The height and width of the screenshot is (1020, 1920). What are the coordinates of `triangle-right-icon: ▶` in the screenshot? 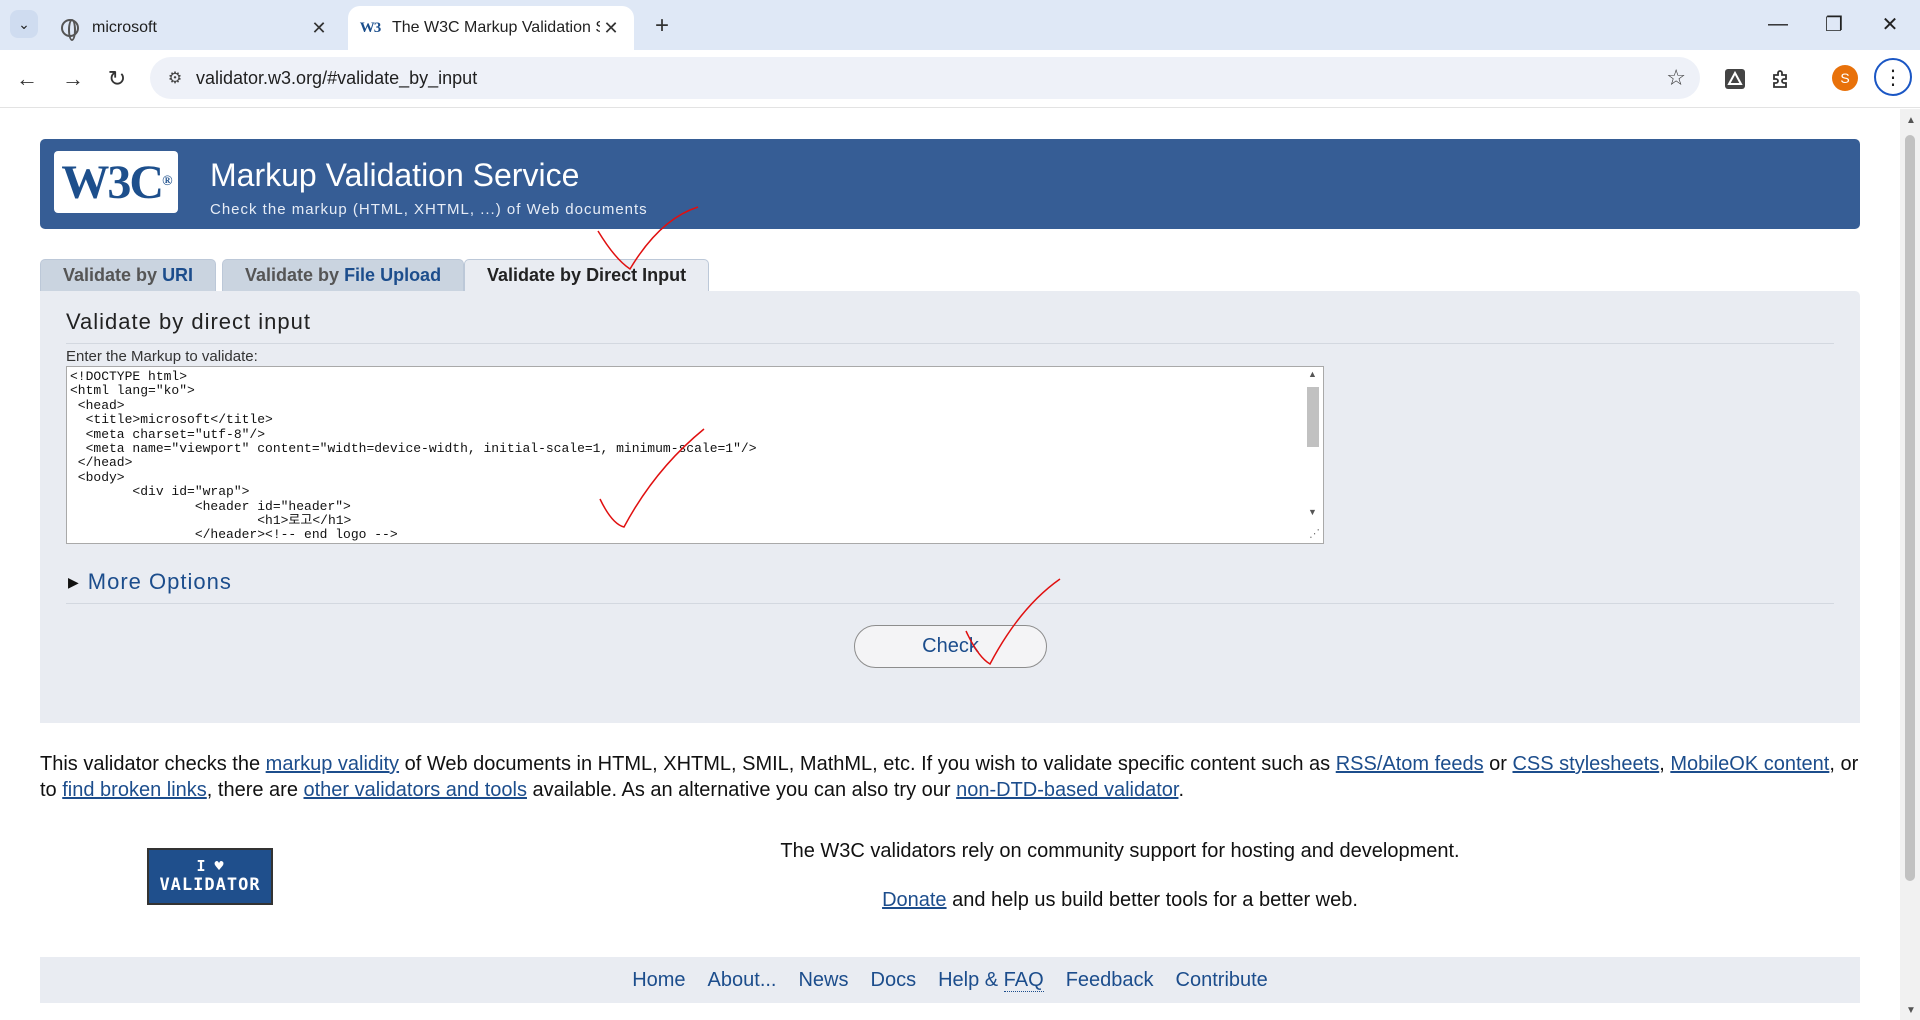 It's located at (74, 581).